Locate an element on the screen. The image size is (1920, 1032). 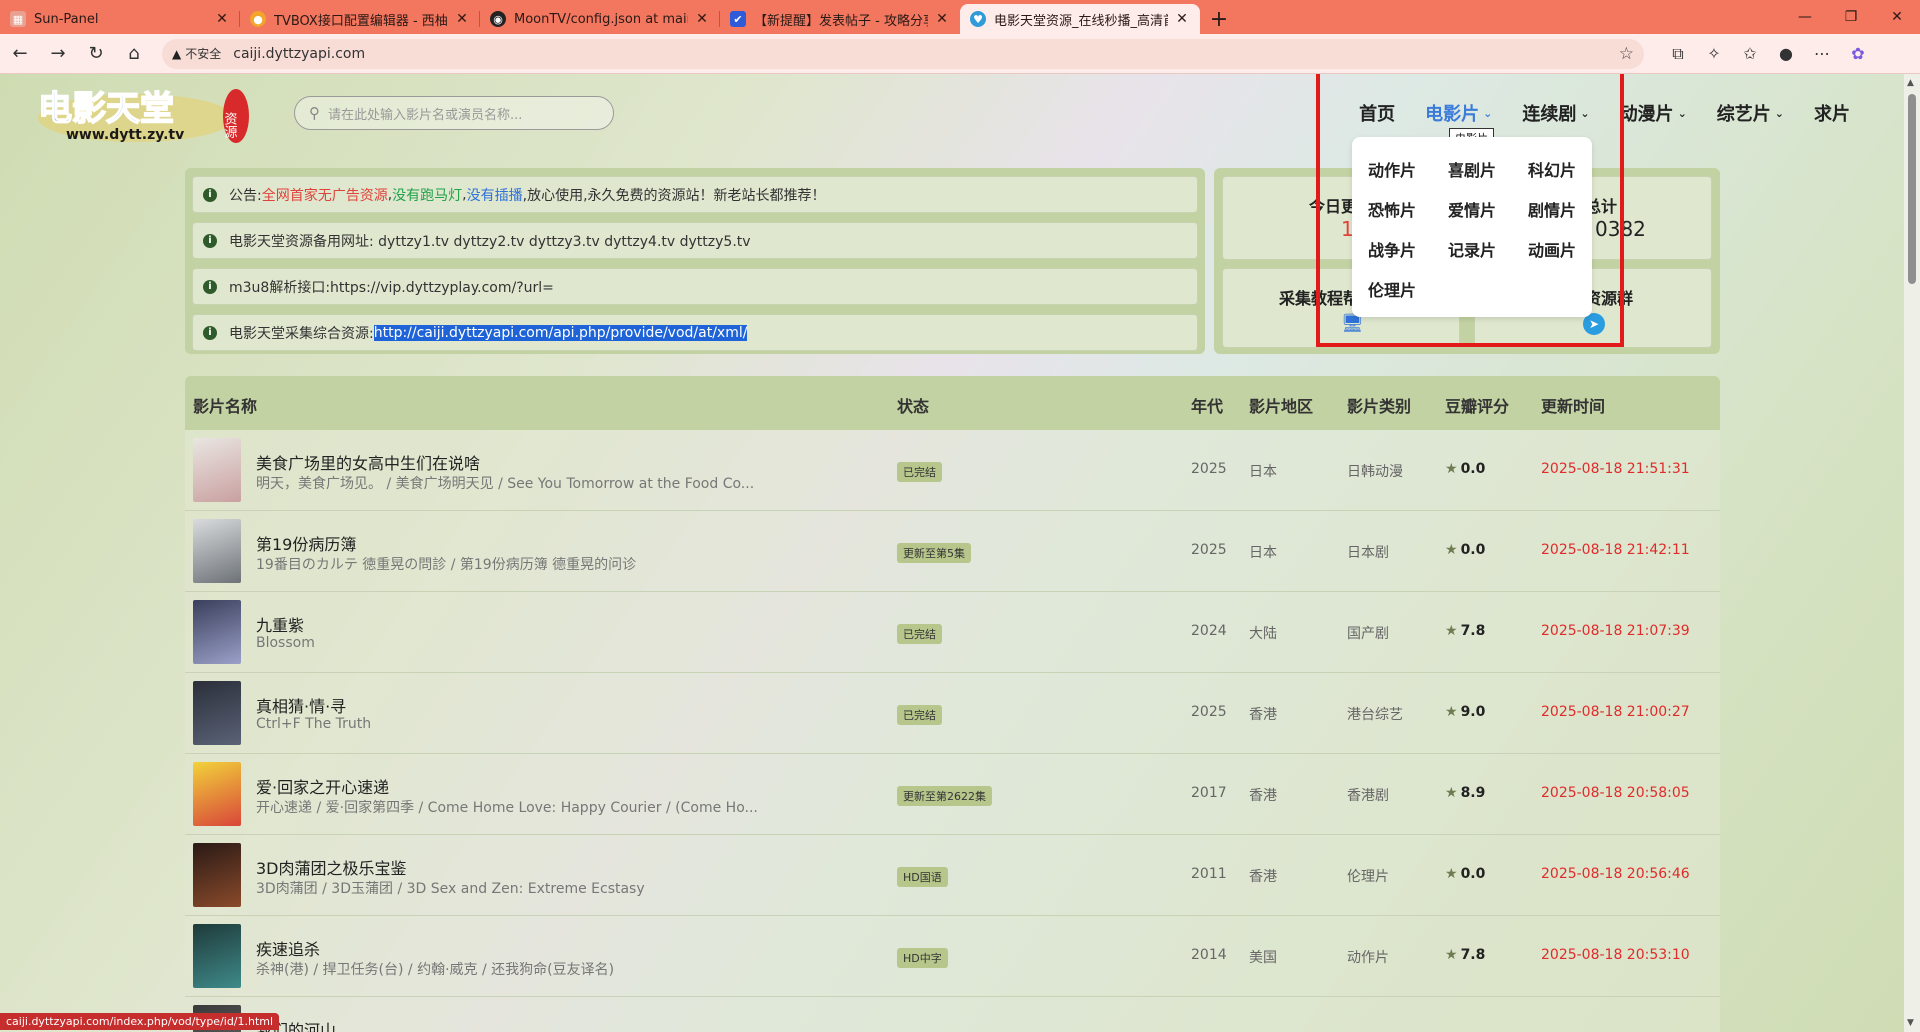
minimize-button: — is located at coordinates (1805, 17).